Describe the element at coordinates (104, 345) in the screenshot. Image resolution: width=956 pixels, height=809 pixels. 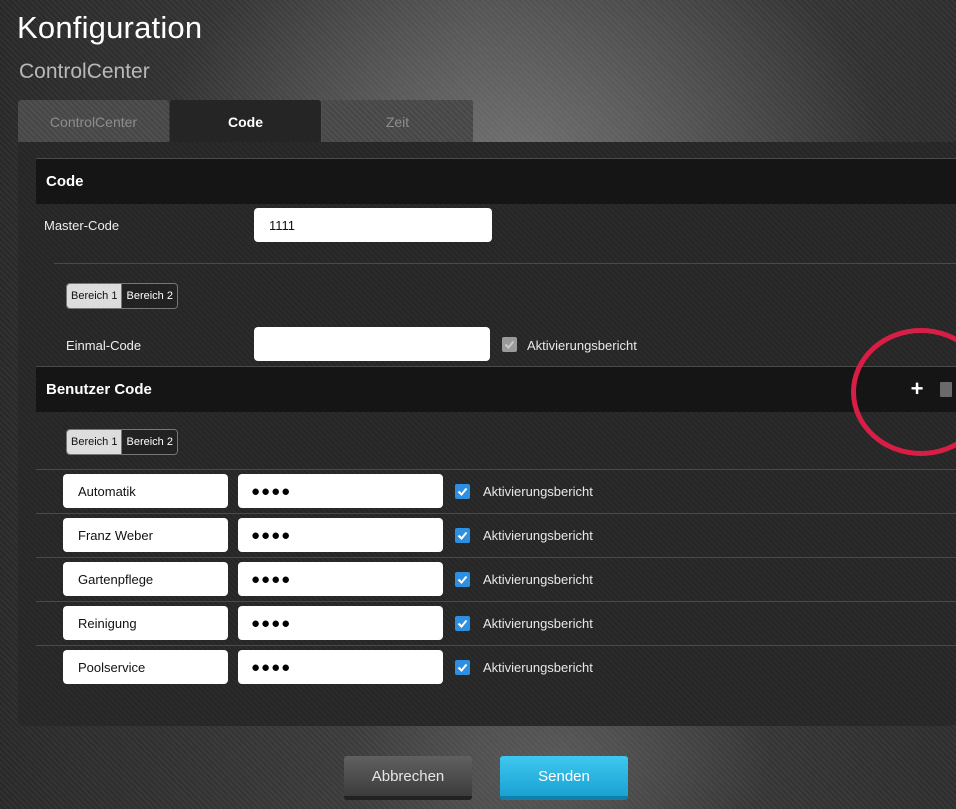
I see `onetime-code-label: Einmal-Code` at that location.